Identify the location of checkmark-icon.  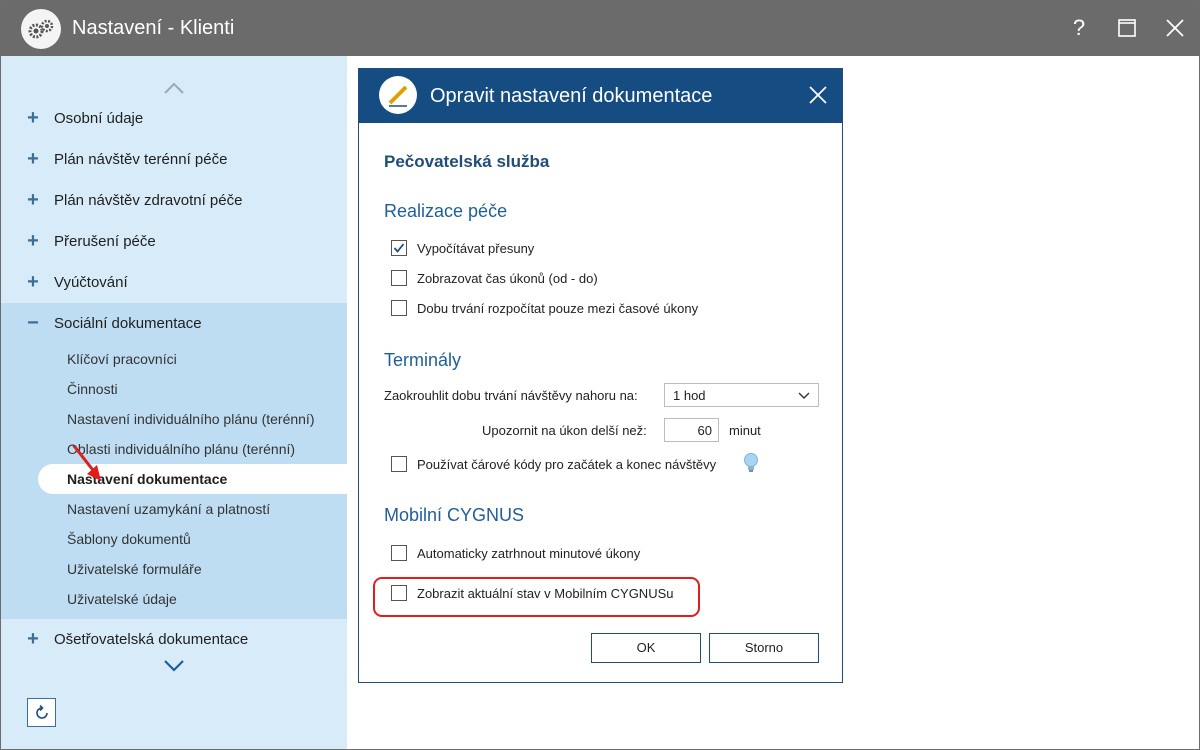
(399, 248).